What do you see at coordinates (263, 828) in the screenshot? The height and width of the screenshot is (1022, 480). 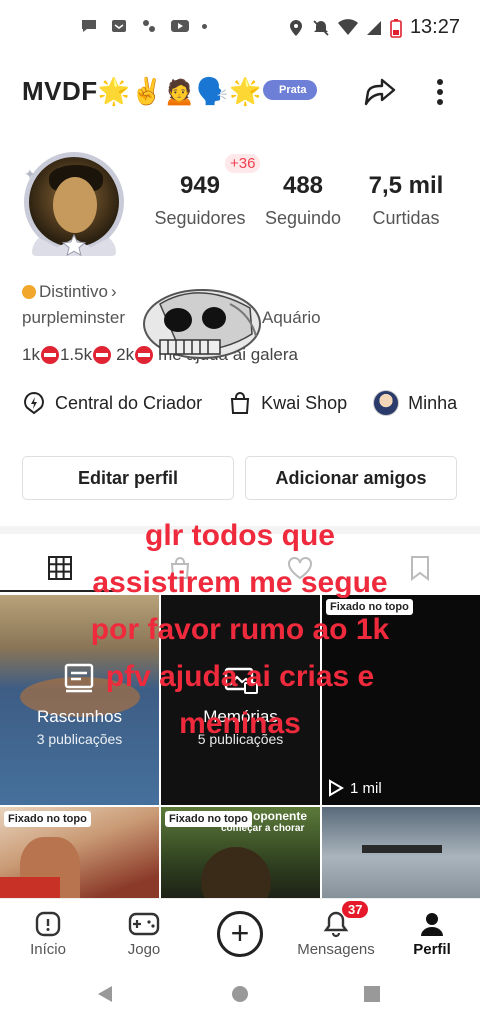 I see `video-caption-2: começar a chorar` at bounding box center [263, 828].